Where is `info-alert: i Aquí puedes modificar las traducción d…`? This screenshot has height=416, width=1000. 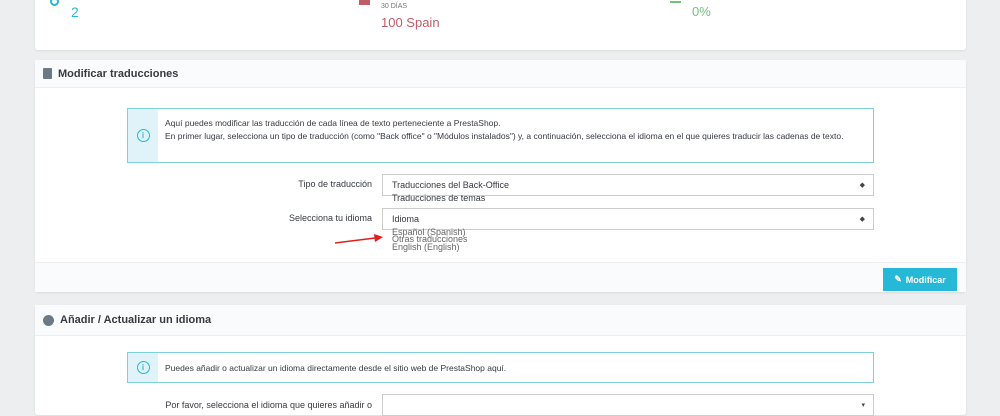 info-alert: i Aquí puedes modificar las traducción d… is located at coordinates (500, 135).